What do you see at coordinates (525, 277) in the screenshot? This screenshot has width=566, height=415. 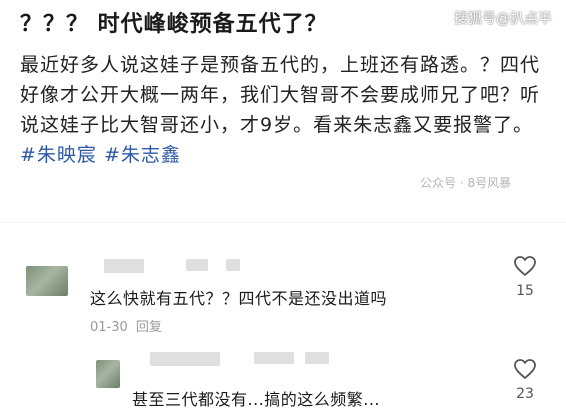 I see `like-button: 15` at bounding box center [525, 277].